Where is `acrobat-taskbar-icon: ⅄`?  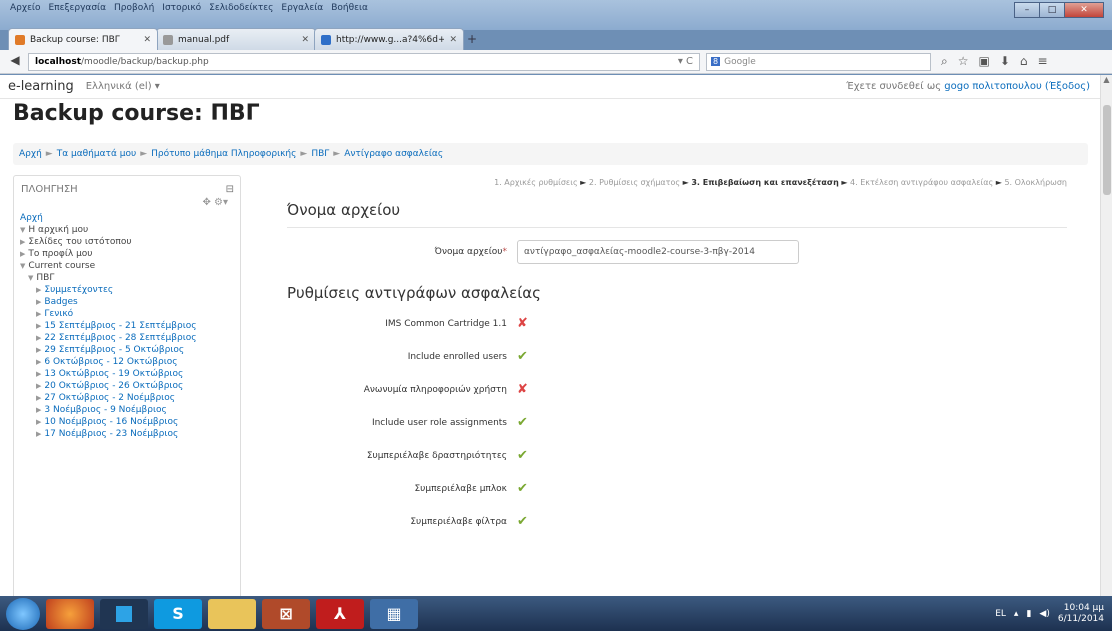 acrobat-taskbar-icon: ⅄ is located at coordinates (340, 613).